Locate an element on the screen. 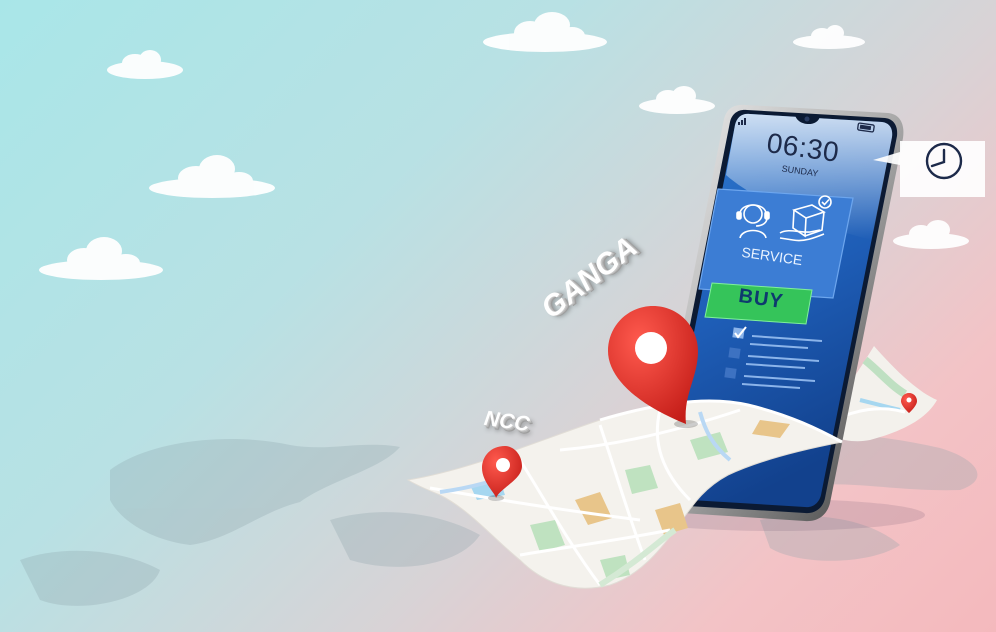  buy-button-bg is located at coordinates (758, 303).